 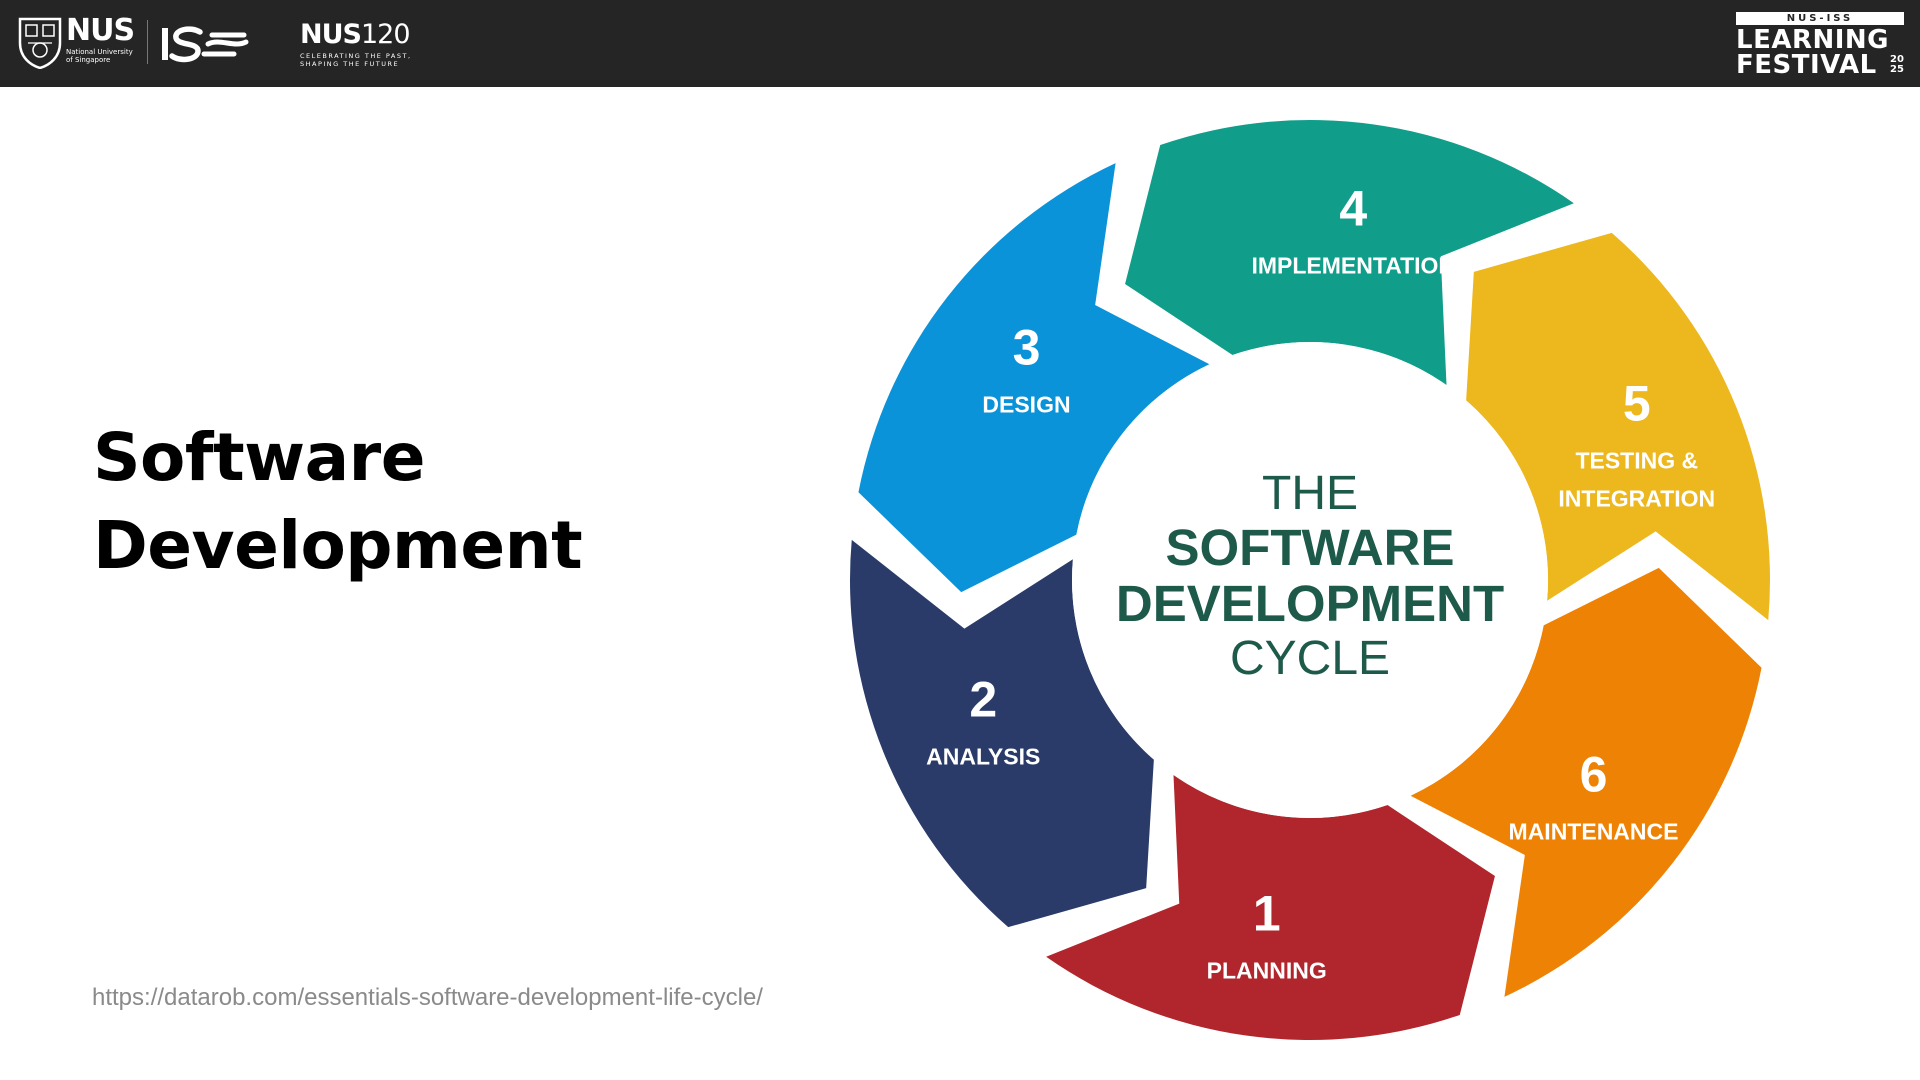 What do you see at coordinates (100, 30) in the screenshot?
I see `nus-wordmark: NUS` at bounding box center [100, 30].